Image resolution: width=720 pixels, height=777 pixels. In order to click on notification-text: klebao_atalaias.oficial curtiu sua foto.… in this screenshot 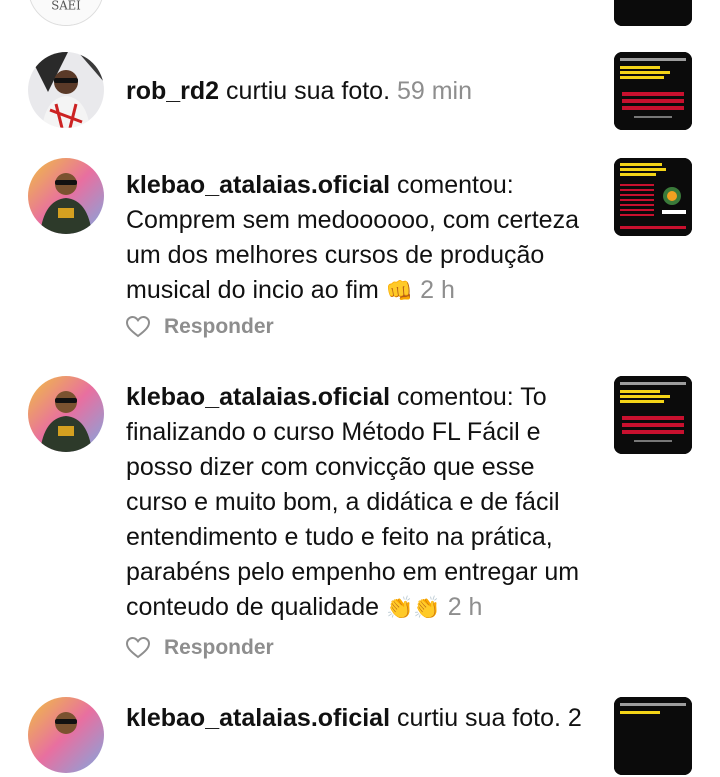, I will do `click(361, 718)`.